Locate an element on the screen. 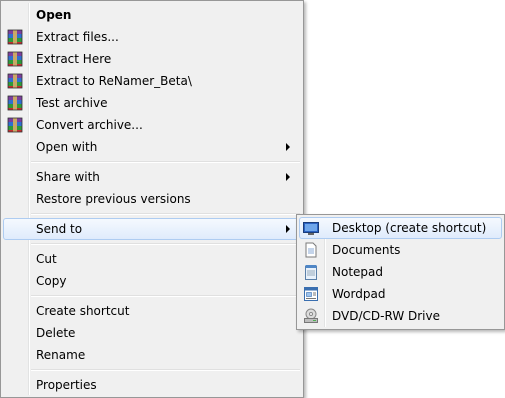 The height and width of the screenshot is (398, 505). send-to-item-dvd-drive: DVD/CD-RW Drive is located at coordinates (400, 316).